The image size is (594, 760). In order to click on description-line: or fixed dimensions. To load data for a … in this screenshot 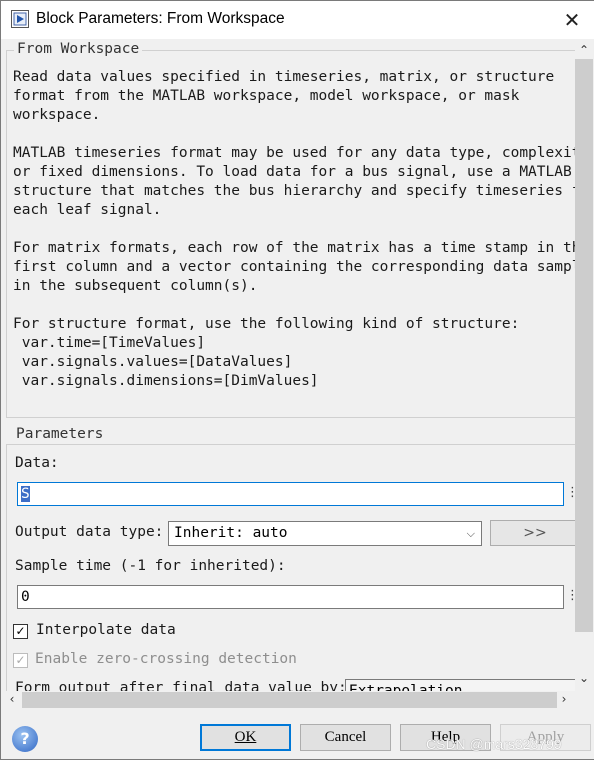, I will do `click(292, 172)`.